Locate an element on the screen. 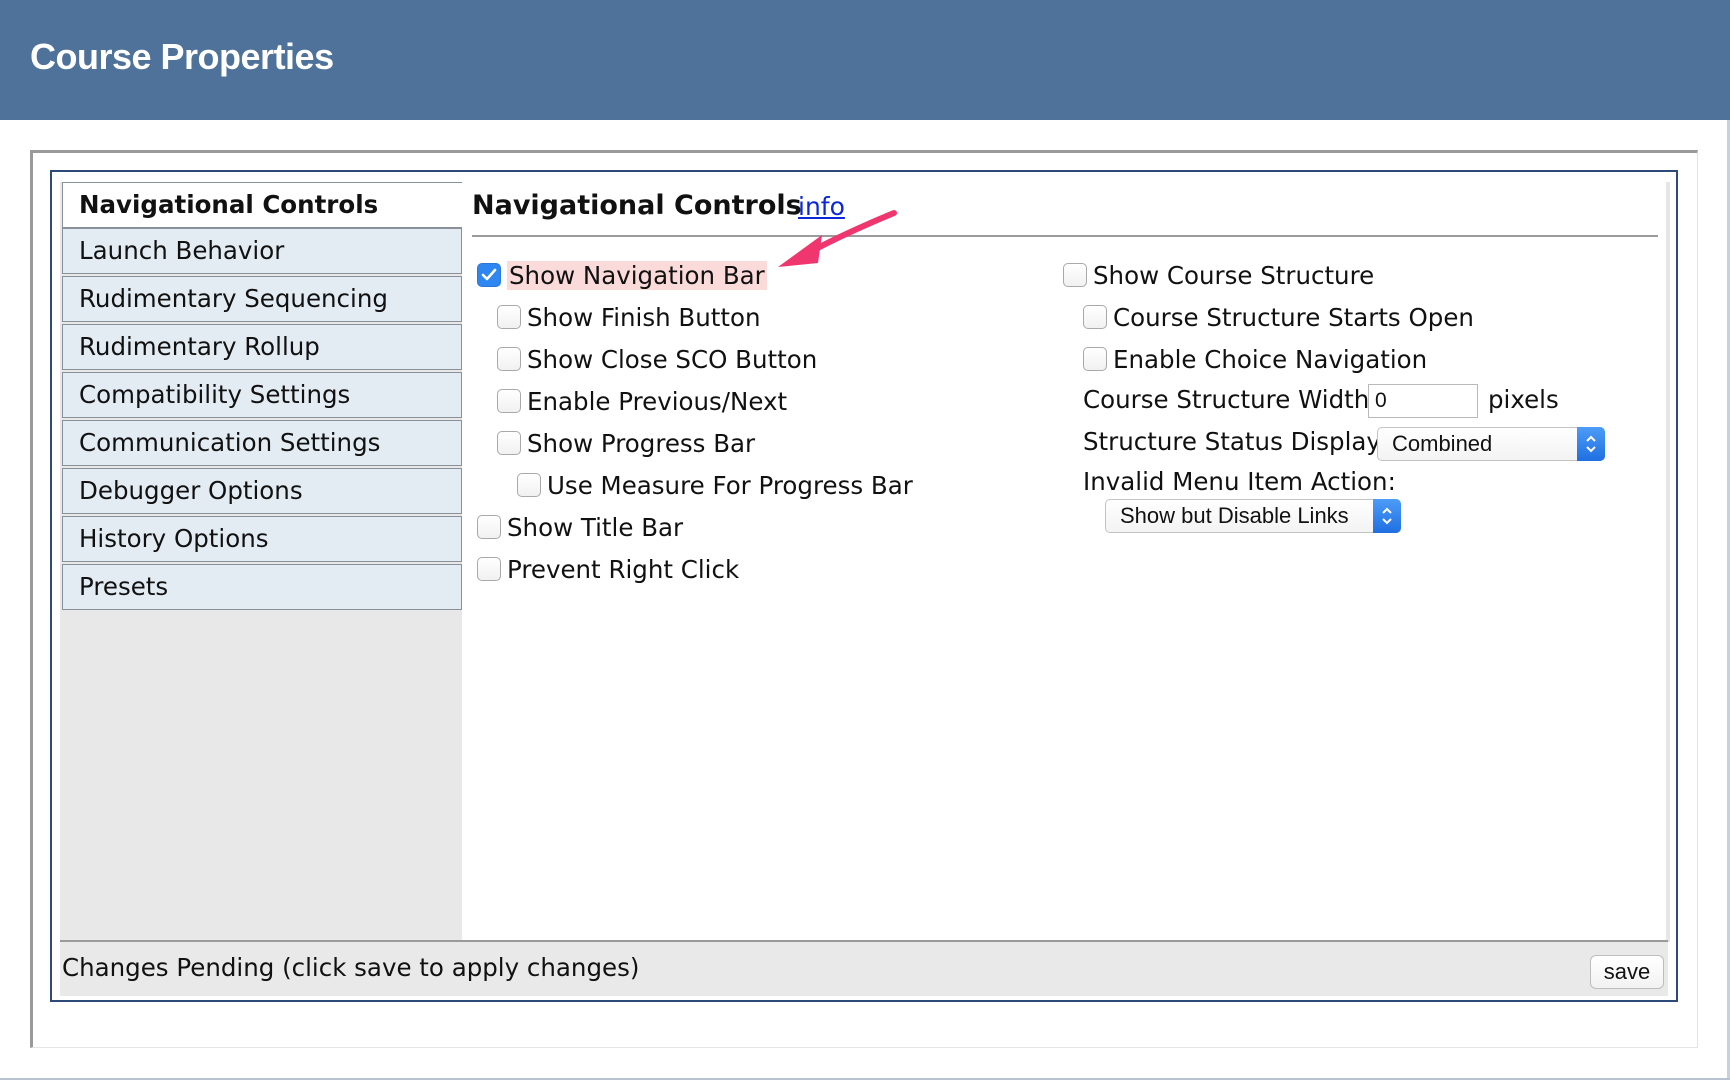  option-label: Enable Previous/Next is located at coordinates (657, 401).